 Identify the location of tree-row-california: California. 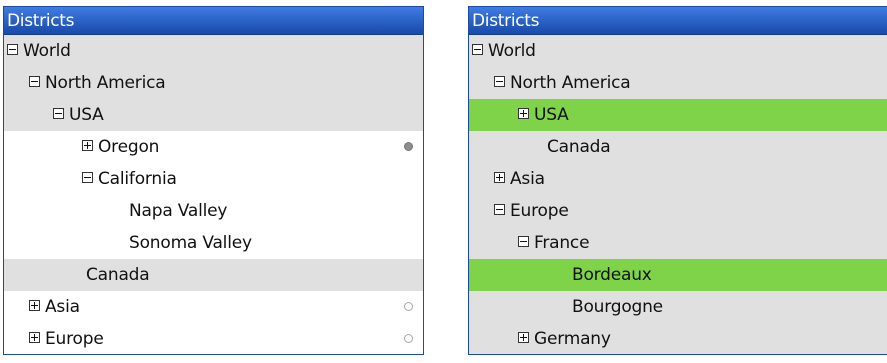
(213, 179).